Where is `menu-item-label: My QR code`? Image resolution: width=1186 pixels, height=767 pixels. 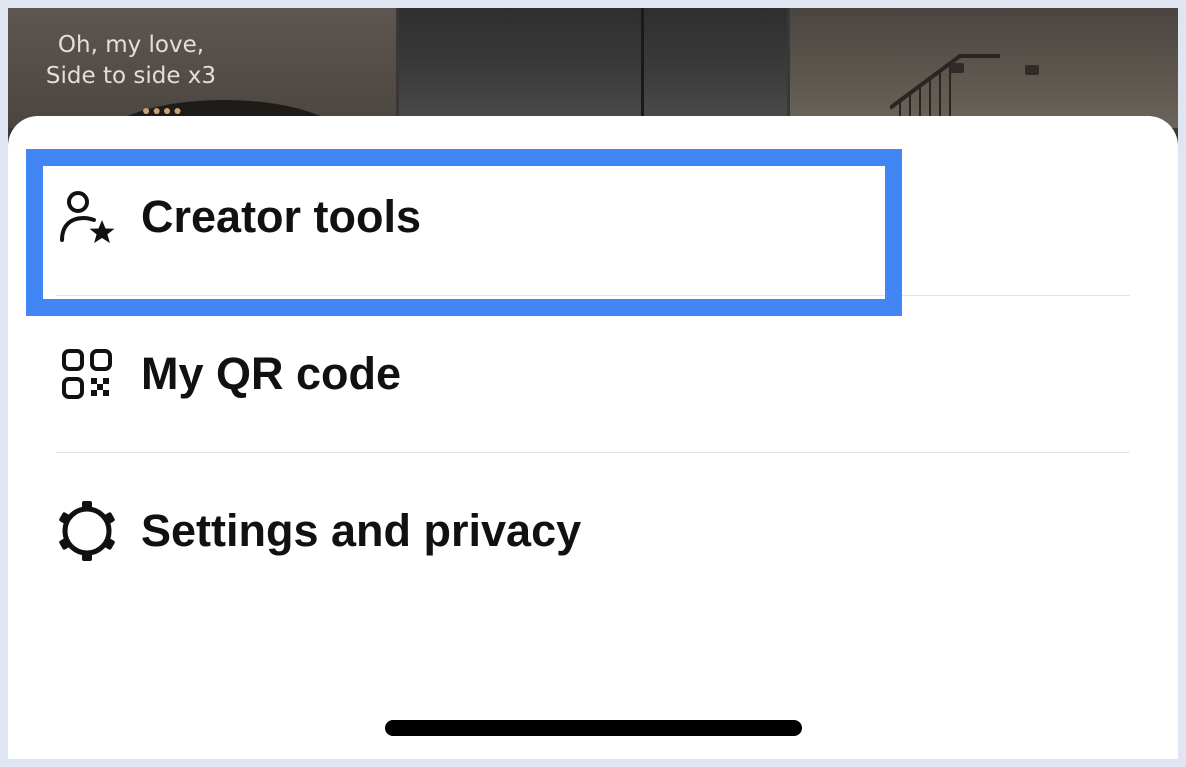 menu-item-label: My QR code is located at coordinates (271, 373).